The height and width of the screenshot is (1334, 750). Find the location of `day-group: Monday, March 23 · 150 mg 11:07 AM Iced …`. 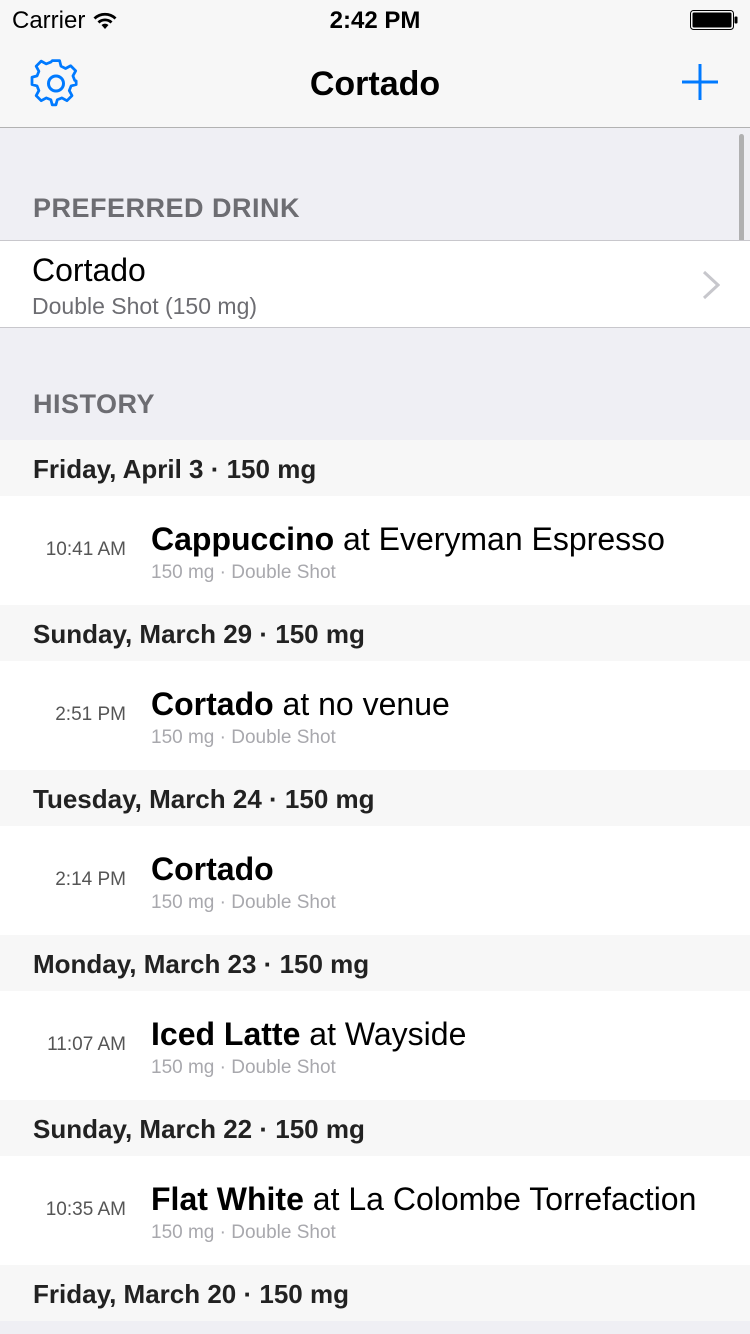

day-group: Monday, March 23 · 150 mg 11:07 AM Iced … is located at coordinates (375, 1017).